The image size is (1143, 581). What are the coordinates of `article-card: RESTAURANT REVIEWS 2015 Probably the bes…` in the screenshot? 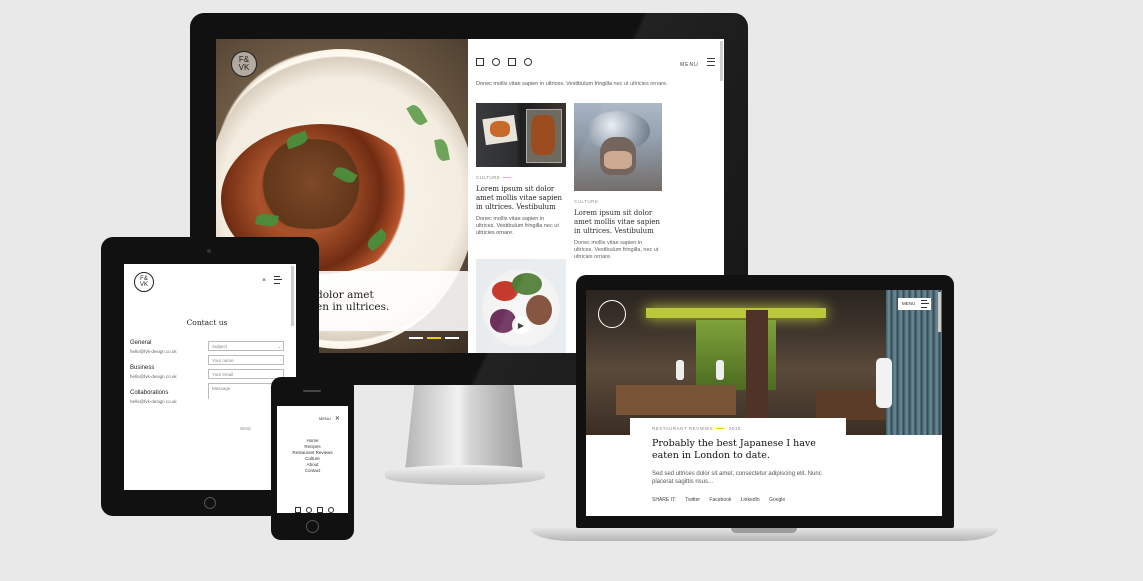 It's located at (738, 467).